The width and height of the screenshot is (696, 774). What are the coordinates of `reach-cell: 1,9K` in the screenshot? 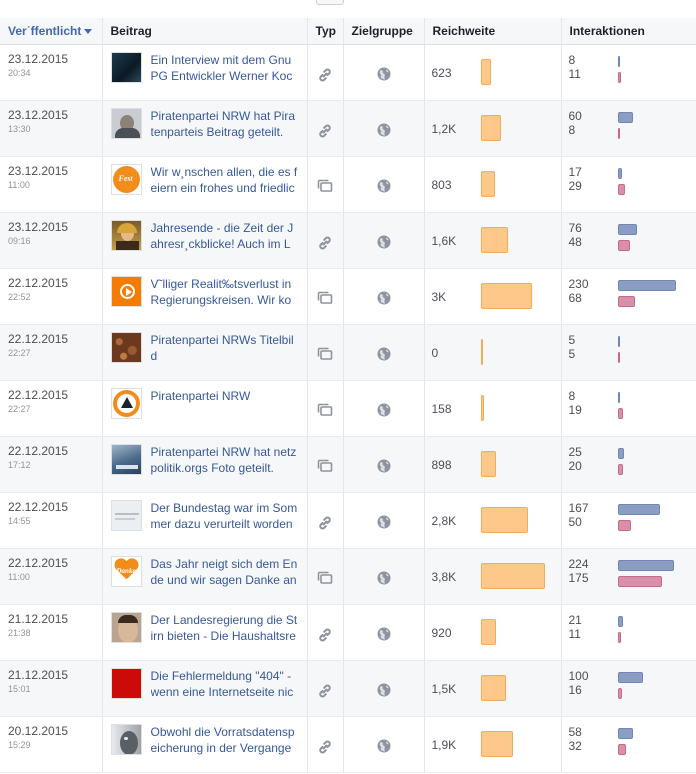 It's located at (493, 744).